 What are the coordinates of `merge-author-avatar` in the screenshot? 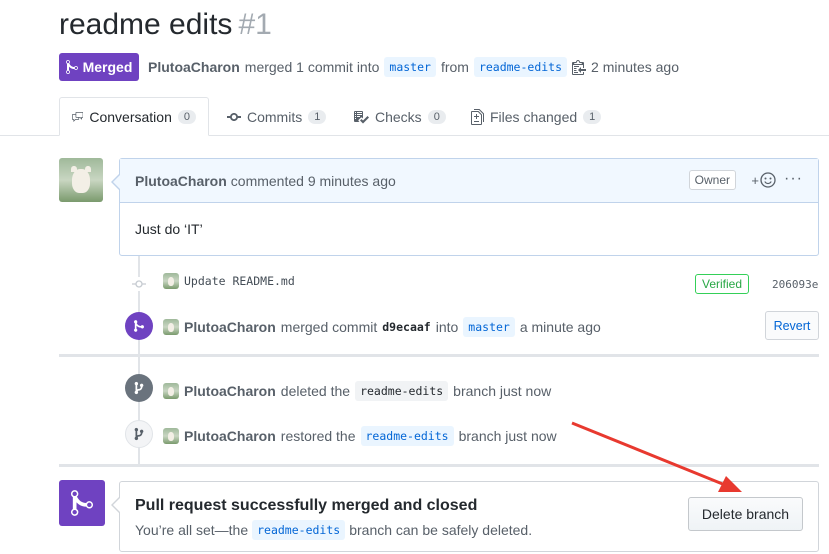 It's located at (171, 327).